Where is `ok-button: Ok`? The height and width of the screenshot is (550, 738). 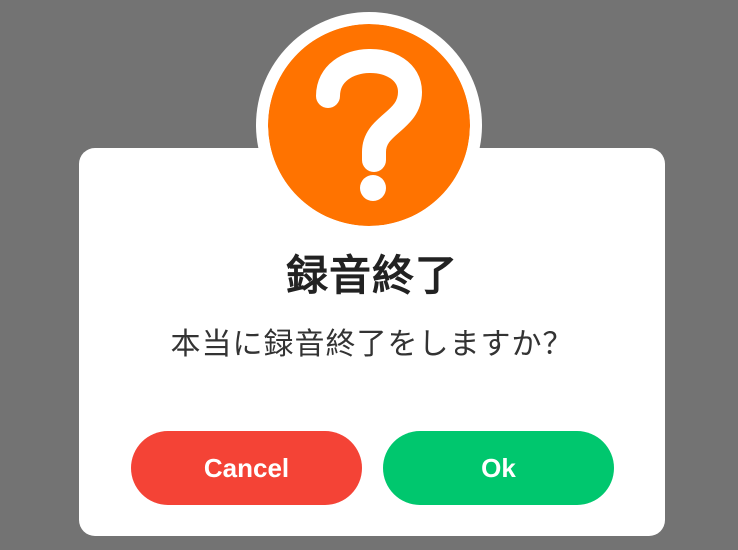 ok-button: Ok is located at coordinates (498, 468).